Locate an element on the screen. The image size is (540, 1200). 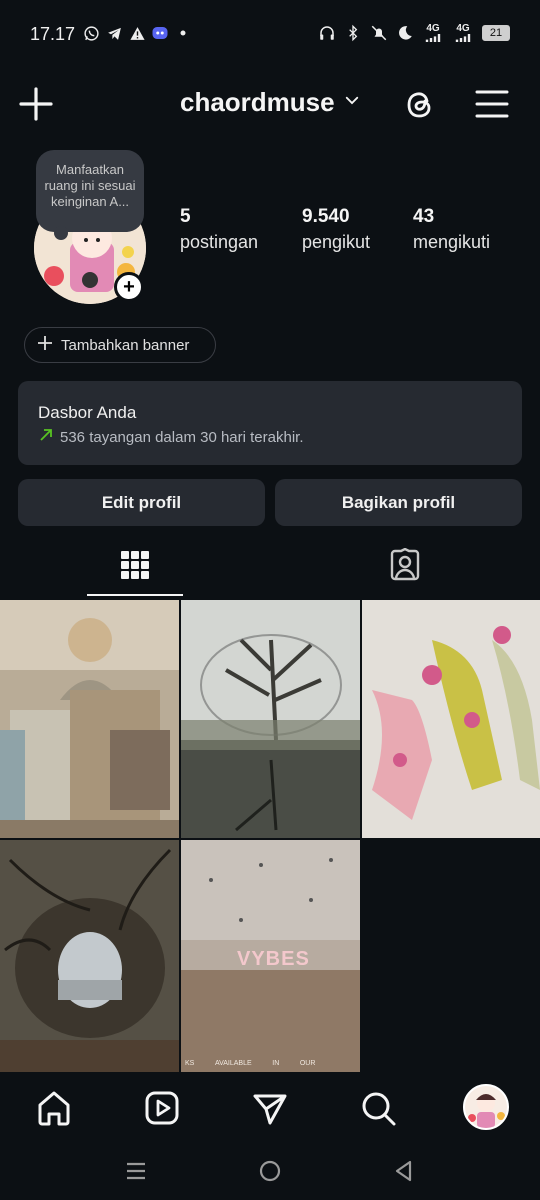
notification-icons is located at coordinates (137, 33).